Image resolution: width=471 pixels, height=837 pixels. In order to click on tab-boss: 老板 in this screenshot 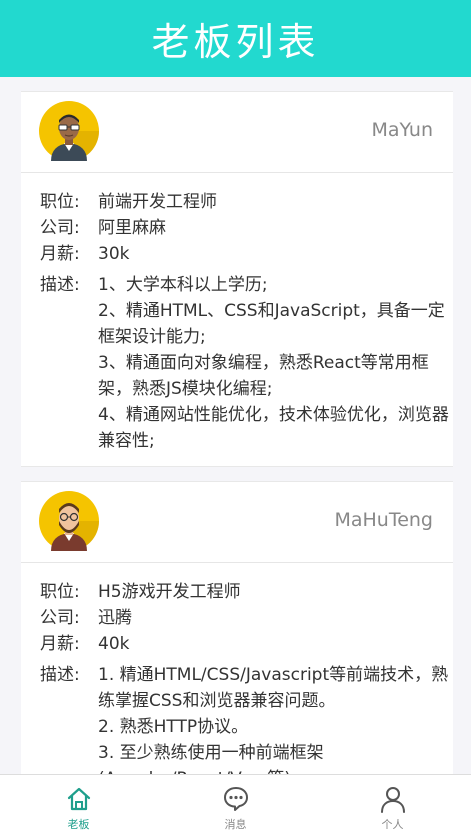, I will do `click(78, 806)`.